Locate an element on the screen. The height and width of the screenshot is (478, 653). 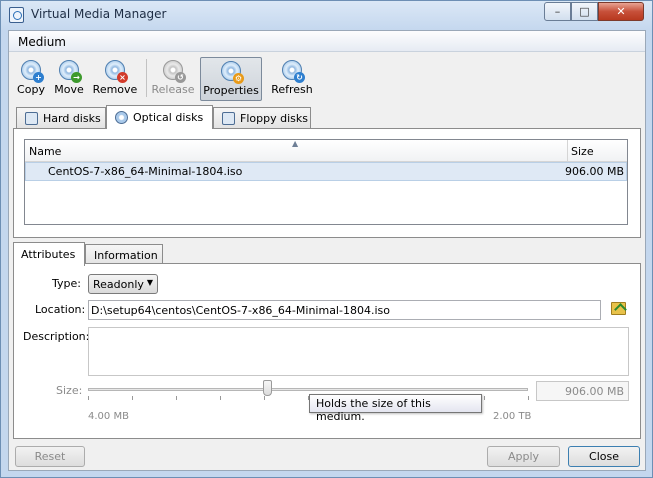
refresh-icon: ↻ is located at coordinates (293, 71).